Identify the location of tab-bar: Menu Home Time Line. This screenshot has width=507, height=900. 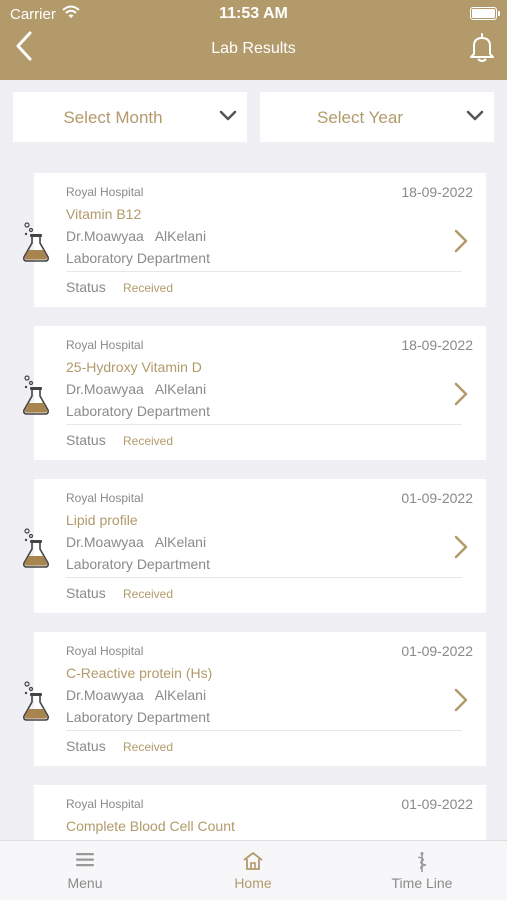
(253, 870).